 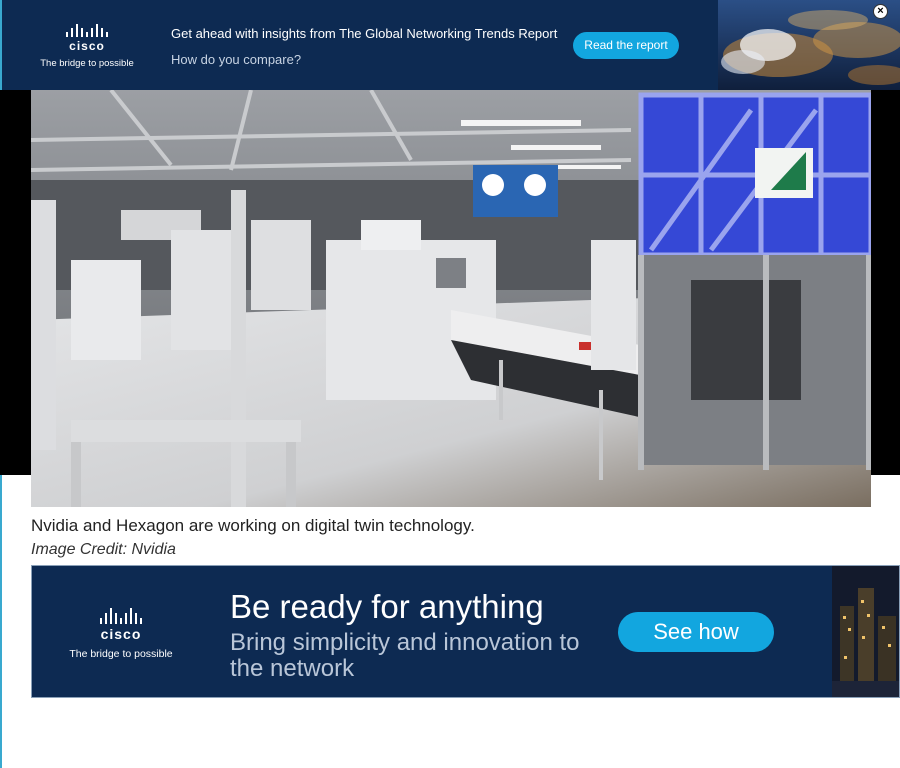 I want to click on image-credit: Image Credit: Nvidia, so click(x=103, y=549).